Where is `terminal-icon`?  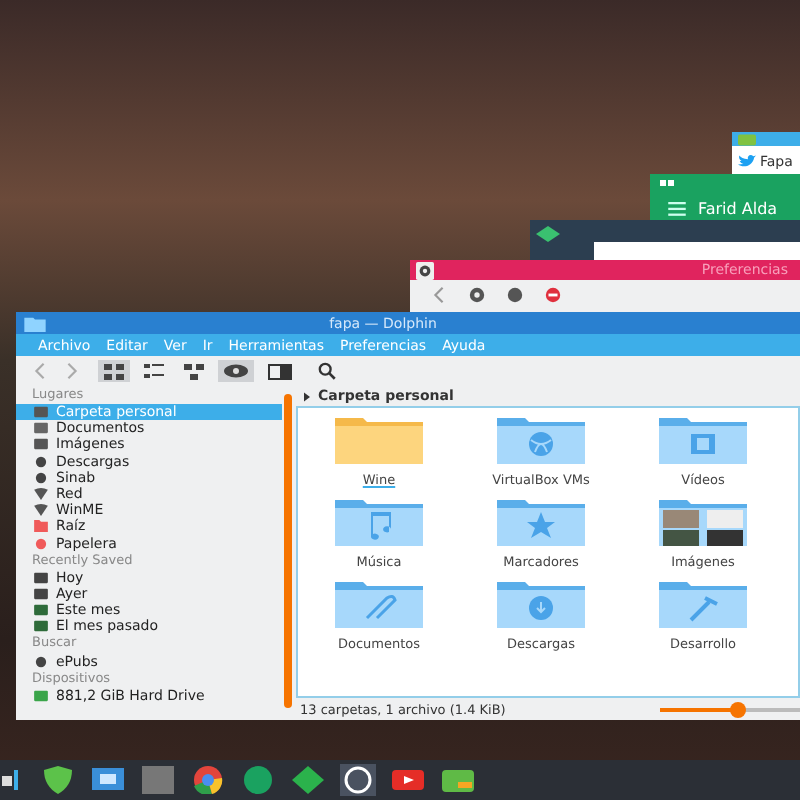 terminal-icon is located at coordinates (158, 780).